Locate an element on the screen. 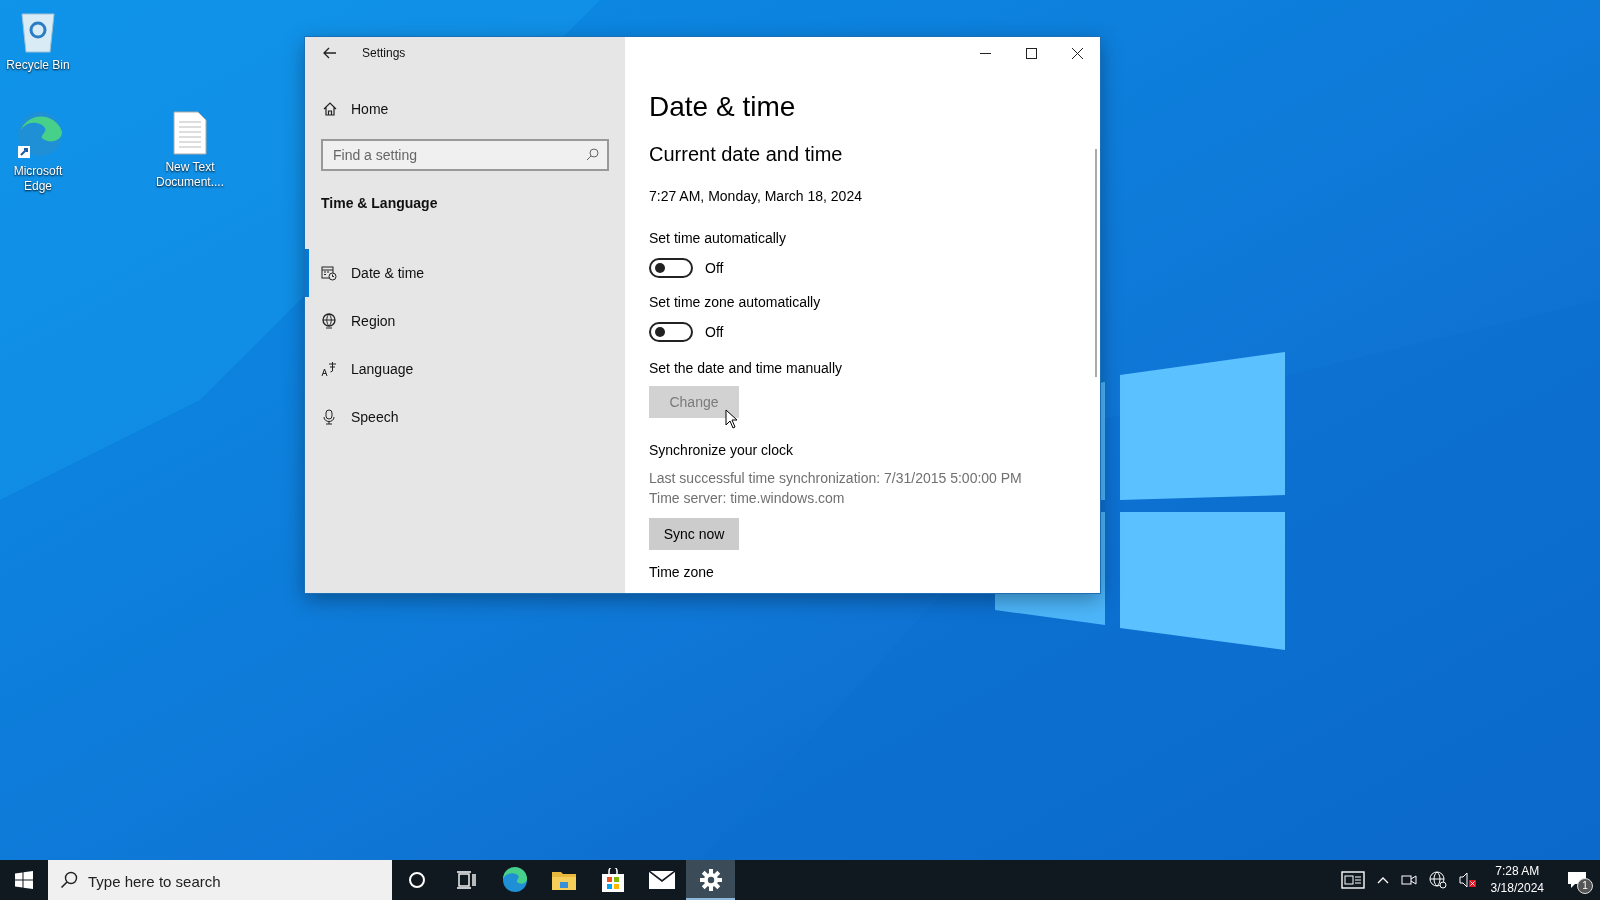  clock-date: 3/18/2024 is located at coordinates (1517, 888).